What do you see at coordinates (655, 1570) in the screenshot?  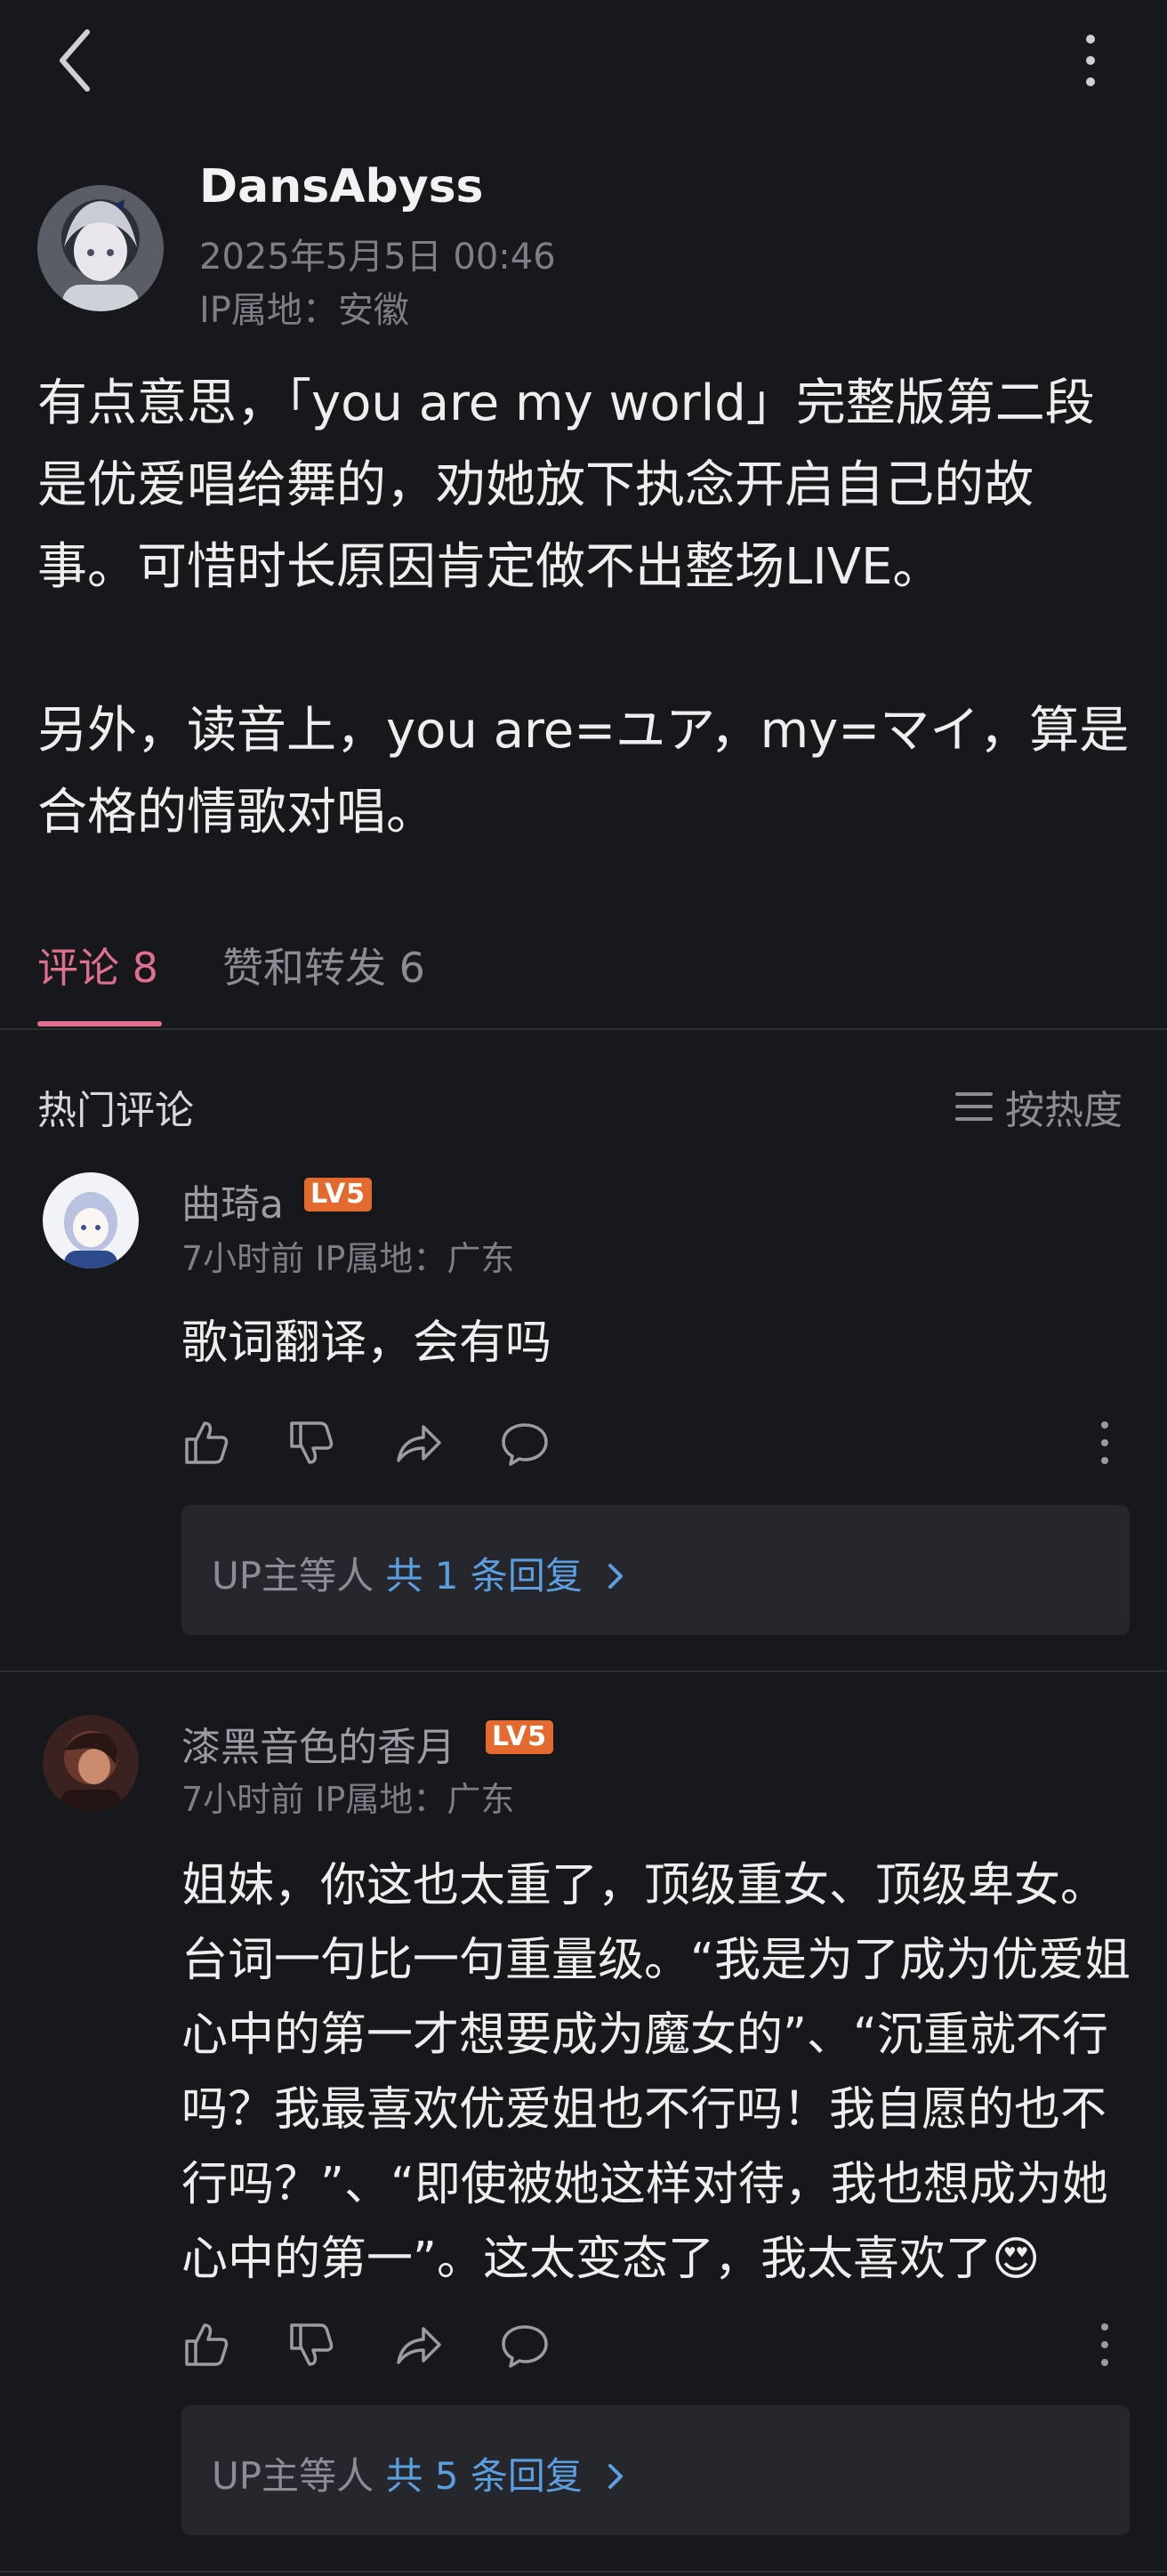 I see `reply-summary: UP主等人 共 1 条回复` at bounding box center [655, 1570].